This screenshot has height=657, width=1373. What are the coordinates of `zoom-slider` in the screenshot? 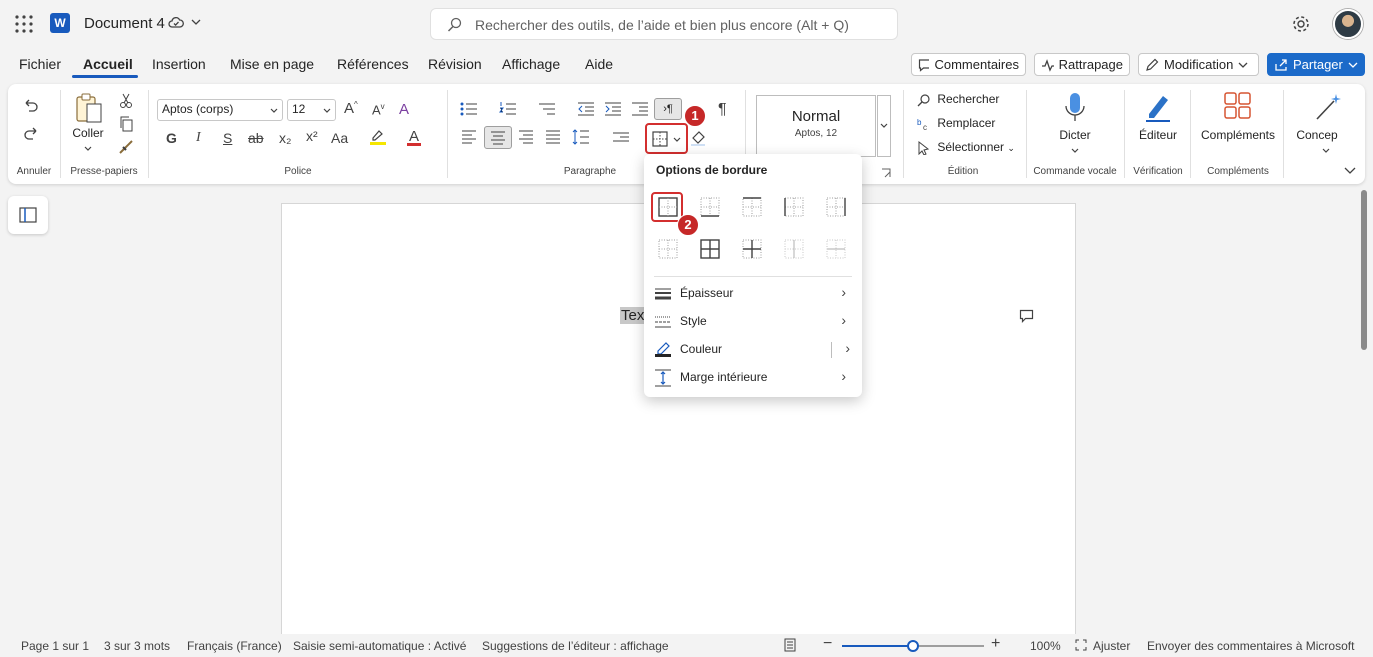 It's located at (913, 646).